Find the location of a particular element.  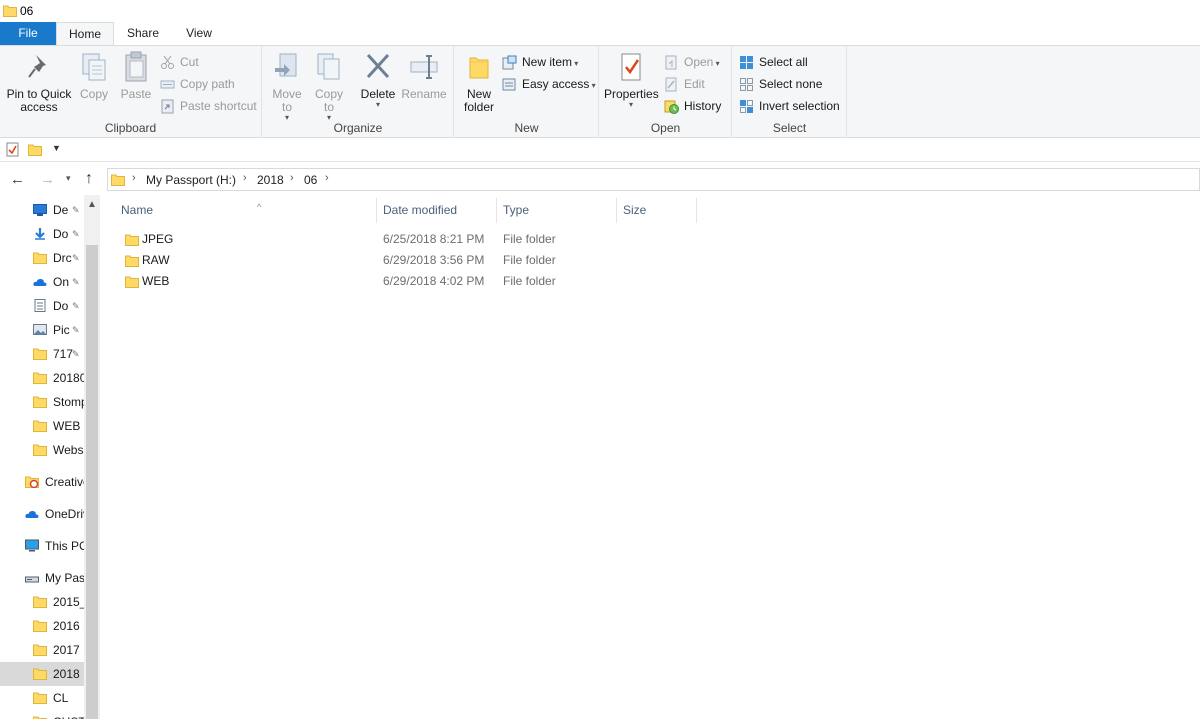

cut-button: Cut is located at coordinates (179, 62).